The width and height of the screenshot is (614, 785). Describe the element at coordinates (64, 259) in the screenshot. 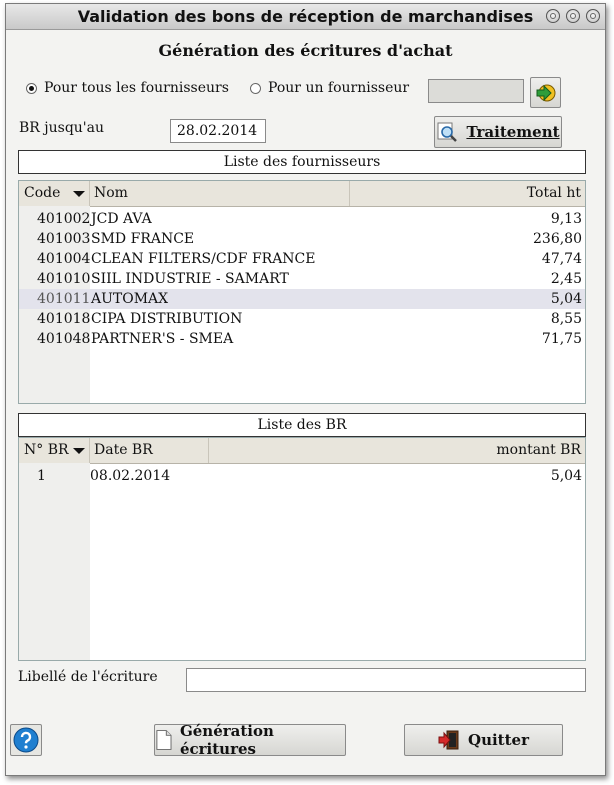

I see `cell-code: 401004` at that location.